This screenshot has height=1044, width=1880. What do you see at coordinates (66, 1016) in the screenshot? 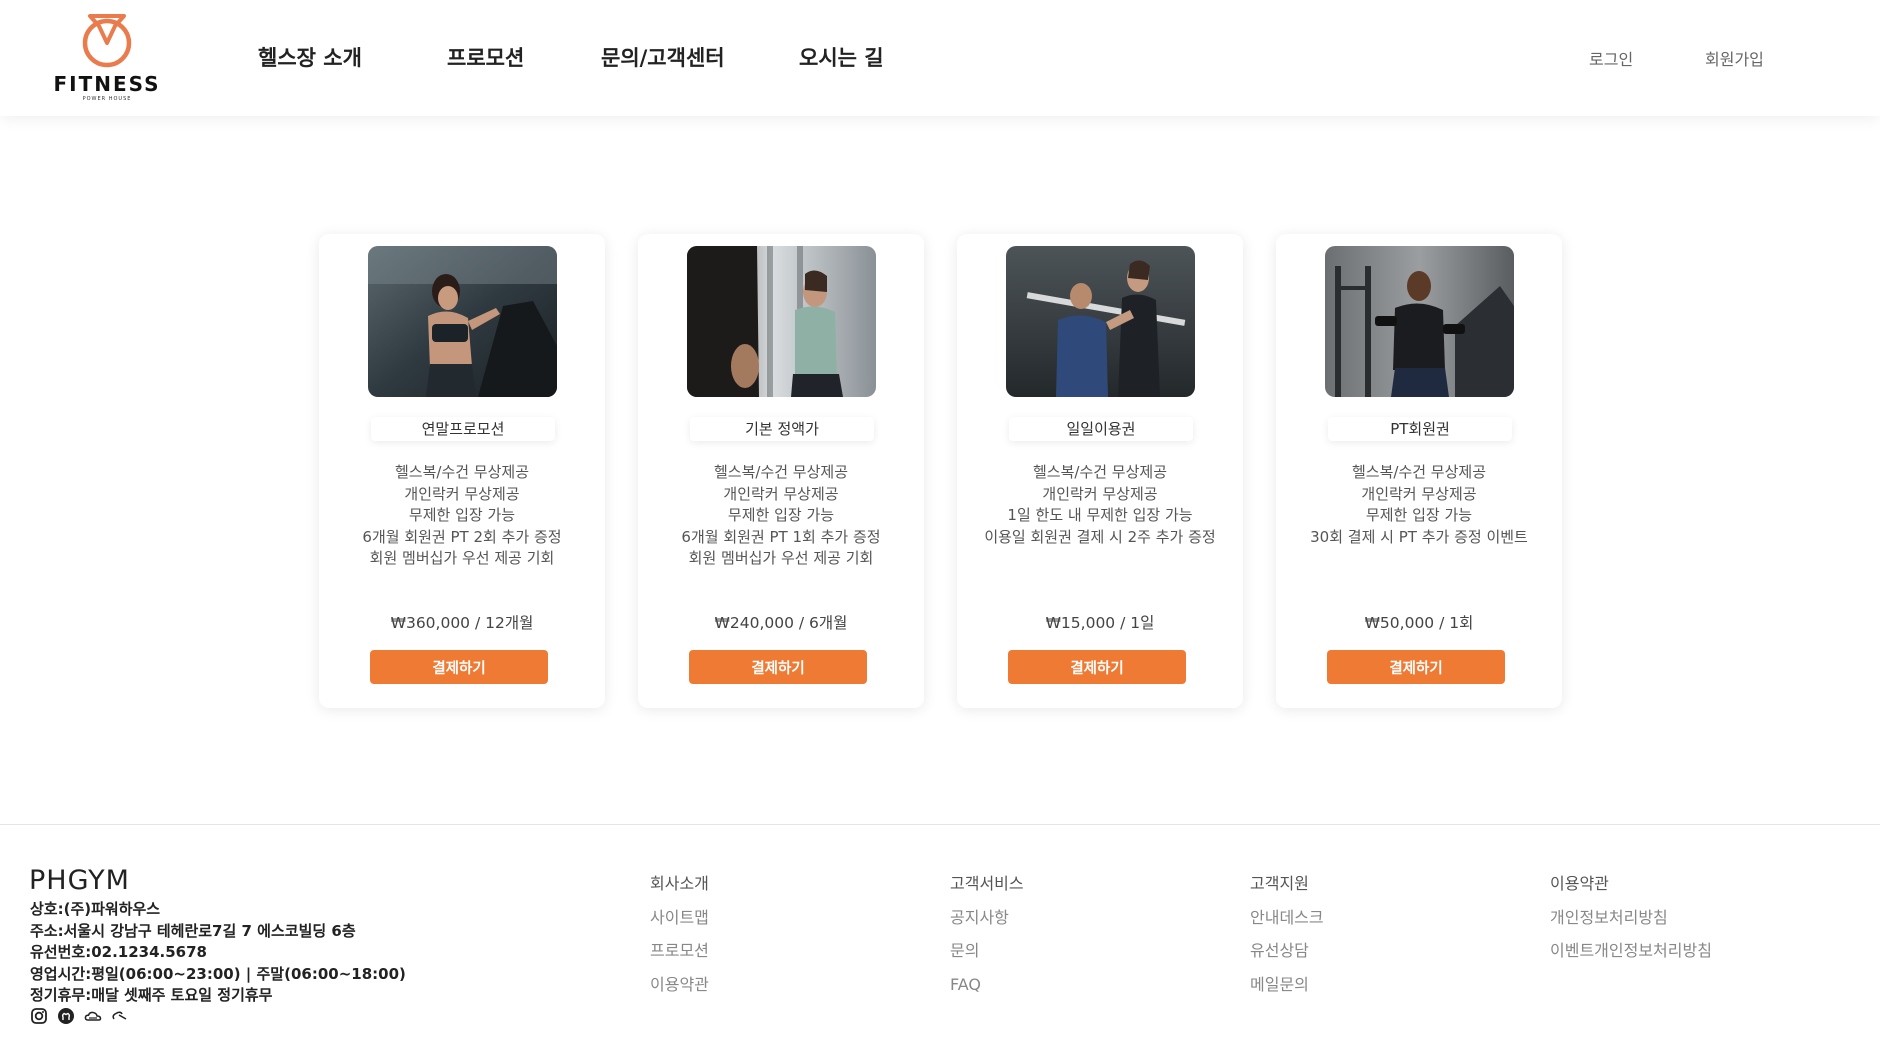
I see `github-icon` at bounding box center [66, 1016].